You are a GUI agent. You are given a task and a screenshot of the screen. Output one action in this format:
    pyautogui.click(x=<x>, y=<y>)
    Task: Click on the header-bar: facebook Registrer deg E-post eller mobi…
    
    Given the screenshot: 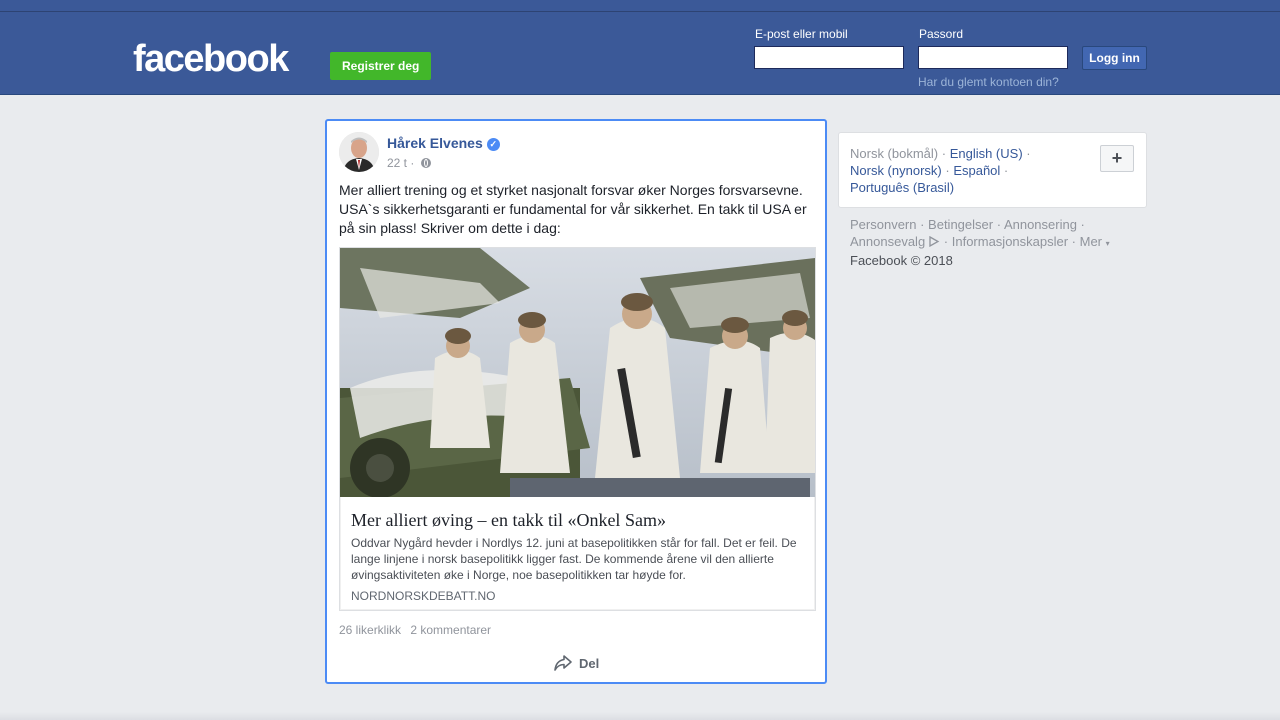 What is the action you would take?
    pyautogui.click(x=640, y=53)
    